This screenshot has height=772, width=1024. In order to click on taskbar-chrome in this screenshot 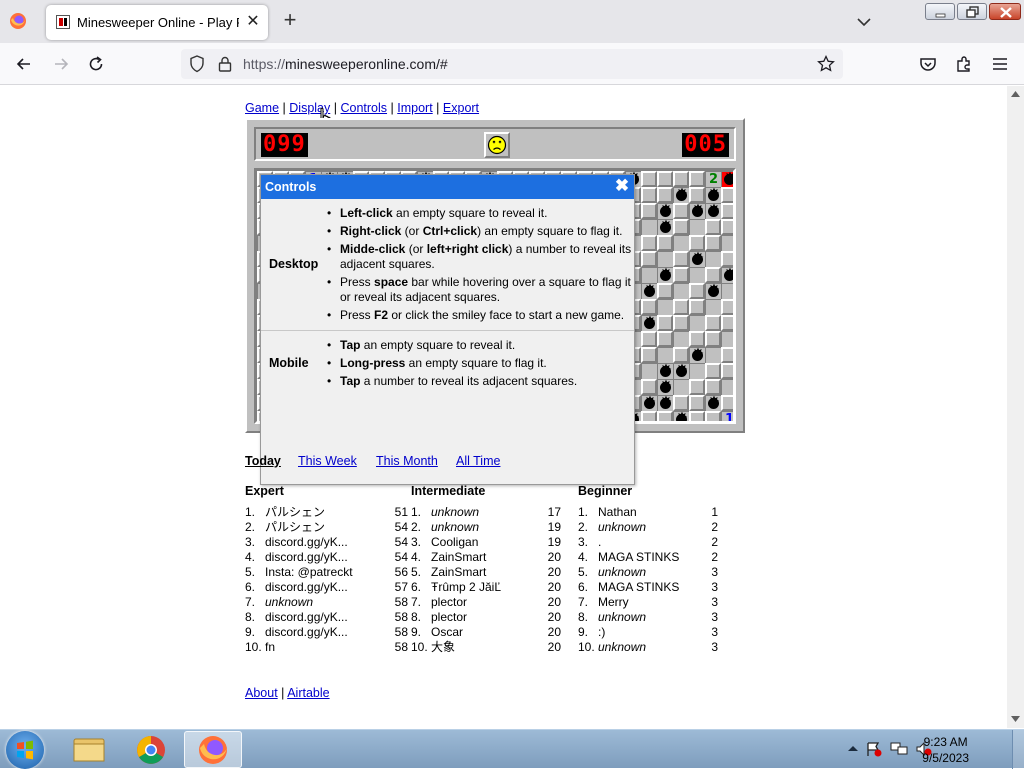, I will do `click(151, 749)`.